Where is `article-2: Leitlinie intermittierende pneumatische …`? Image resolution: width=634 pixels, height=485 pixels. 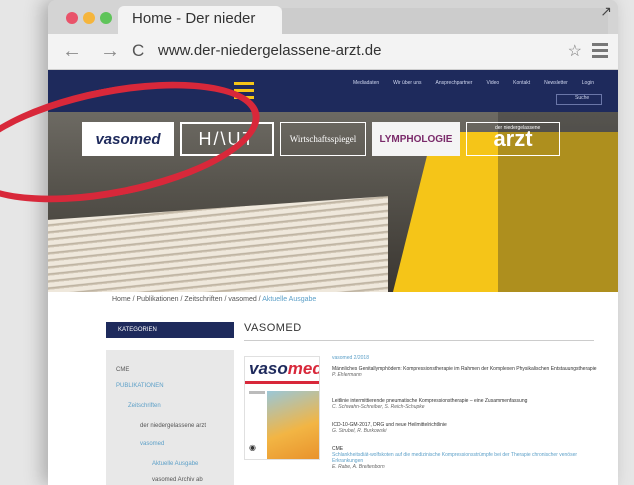 article-2: Leitlinie intermittierende pneumatische … is located at coordinates (467, 404).